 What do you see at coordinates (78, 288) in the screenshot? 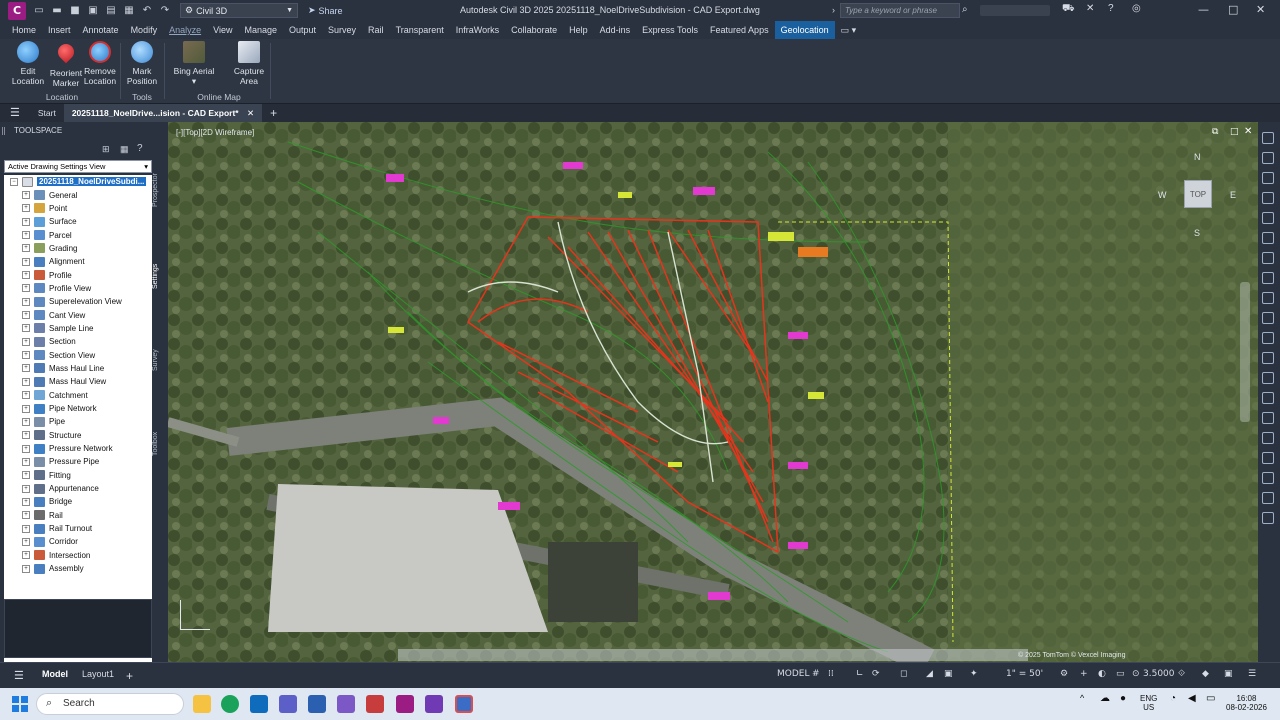
I see `tree-item-profile-view: + Profile View` at bounding box center [78, 288].